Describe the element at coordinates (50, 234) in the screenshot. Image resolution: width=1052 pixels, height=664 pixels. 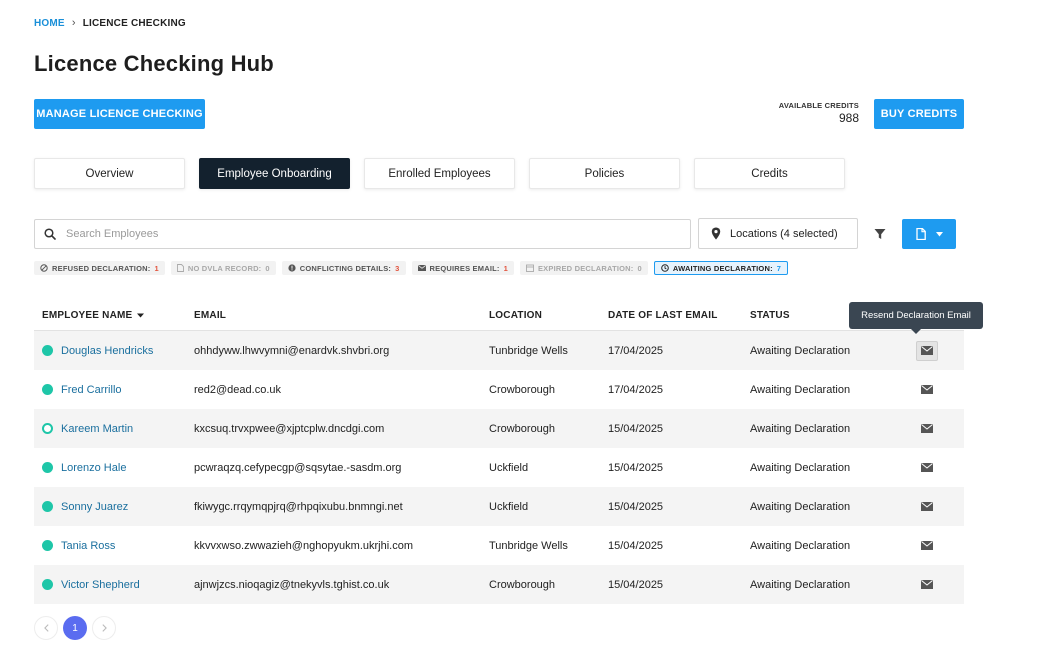
I see `search-icon` at that location.